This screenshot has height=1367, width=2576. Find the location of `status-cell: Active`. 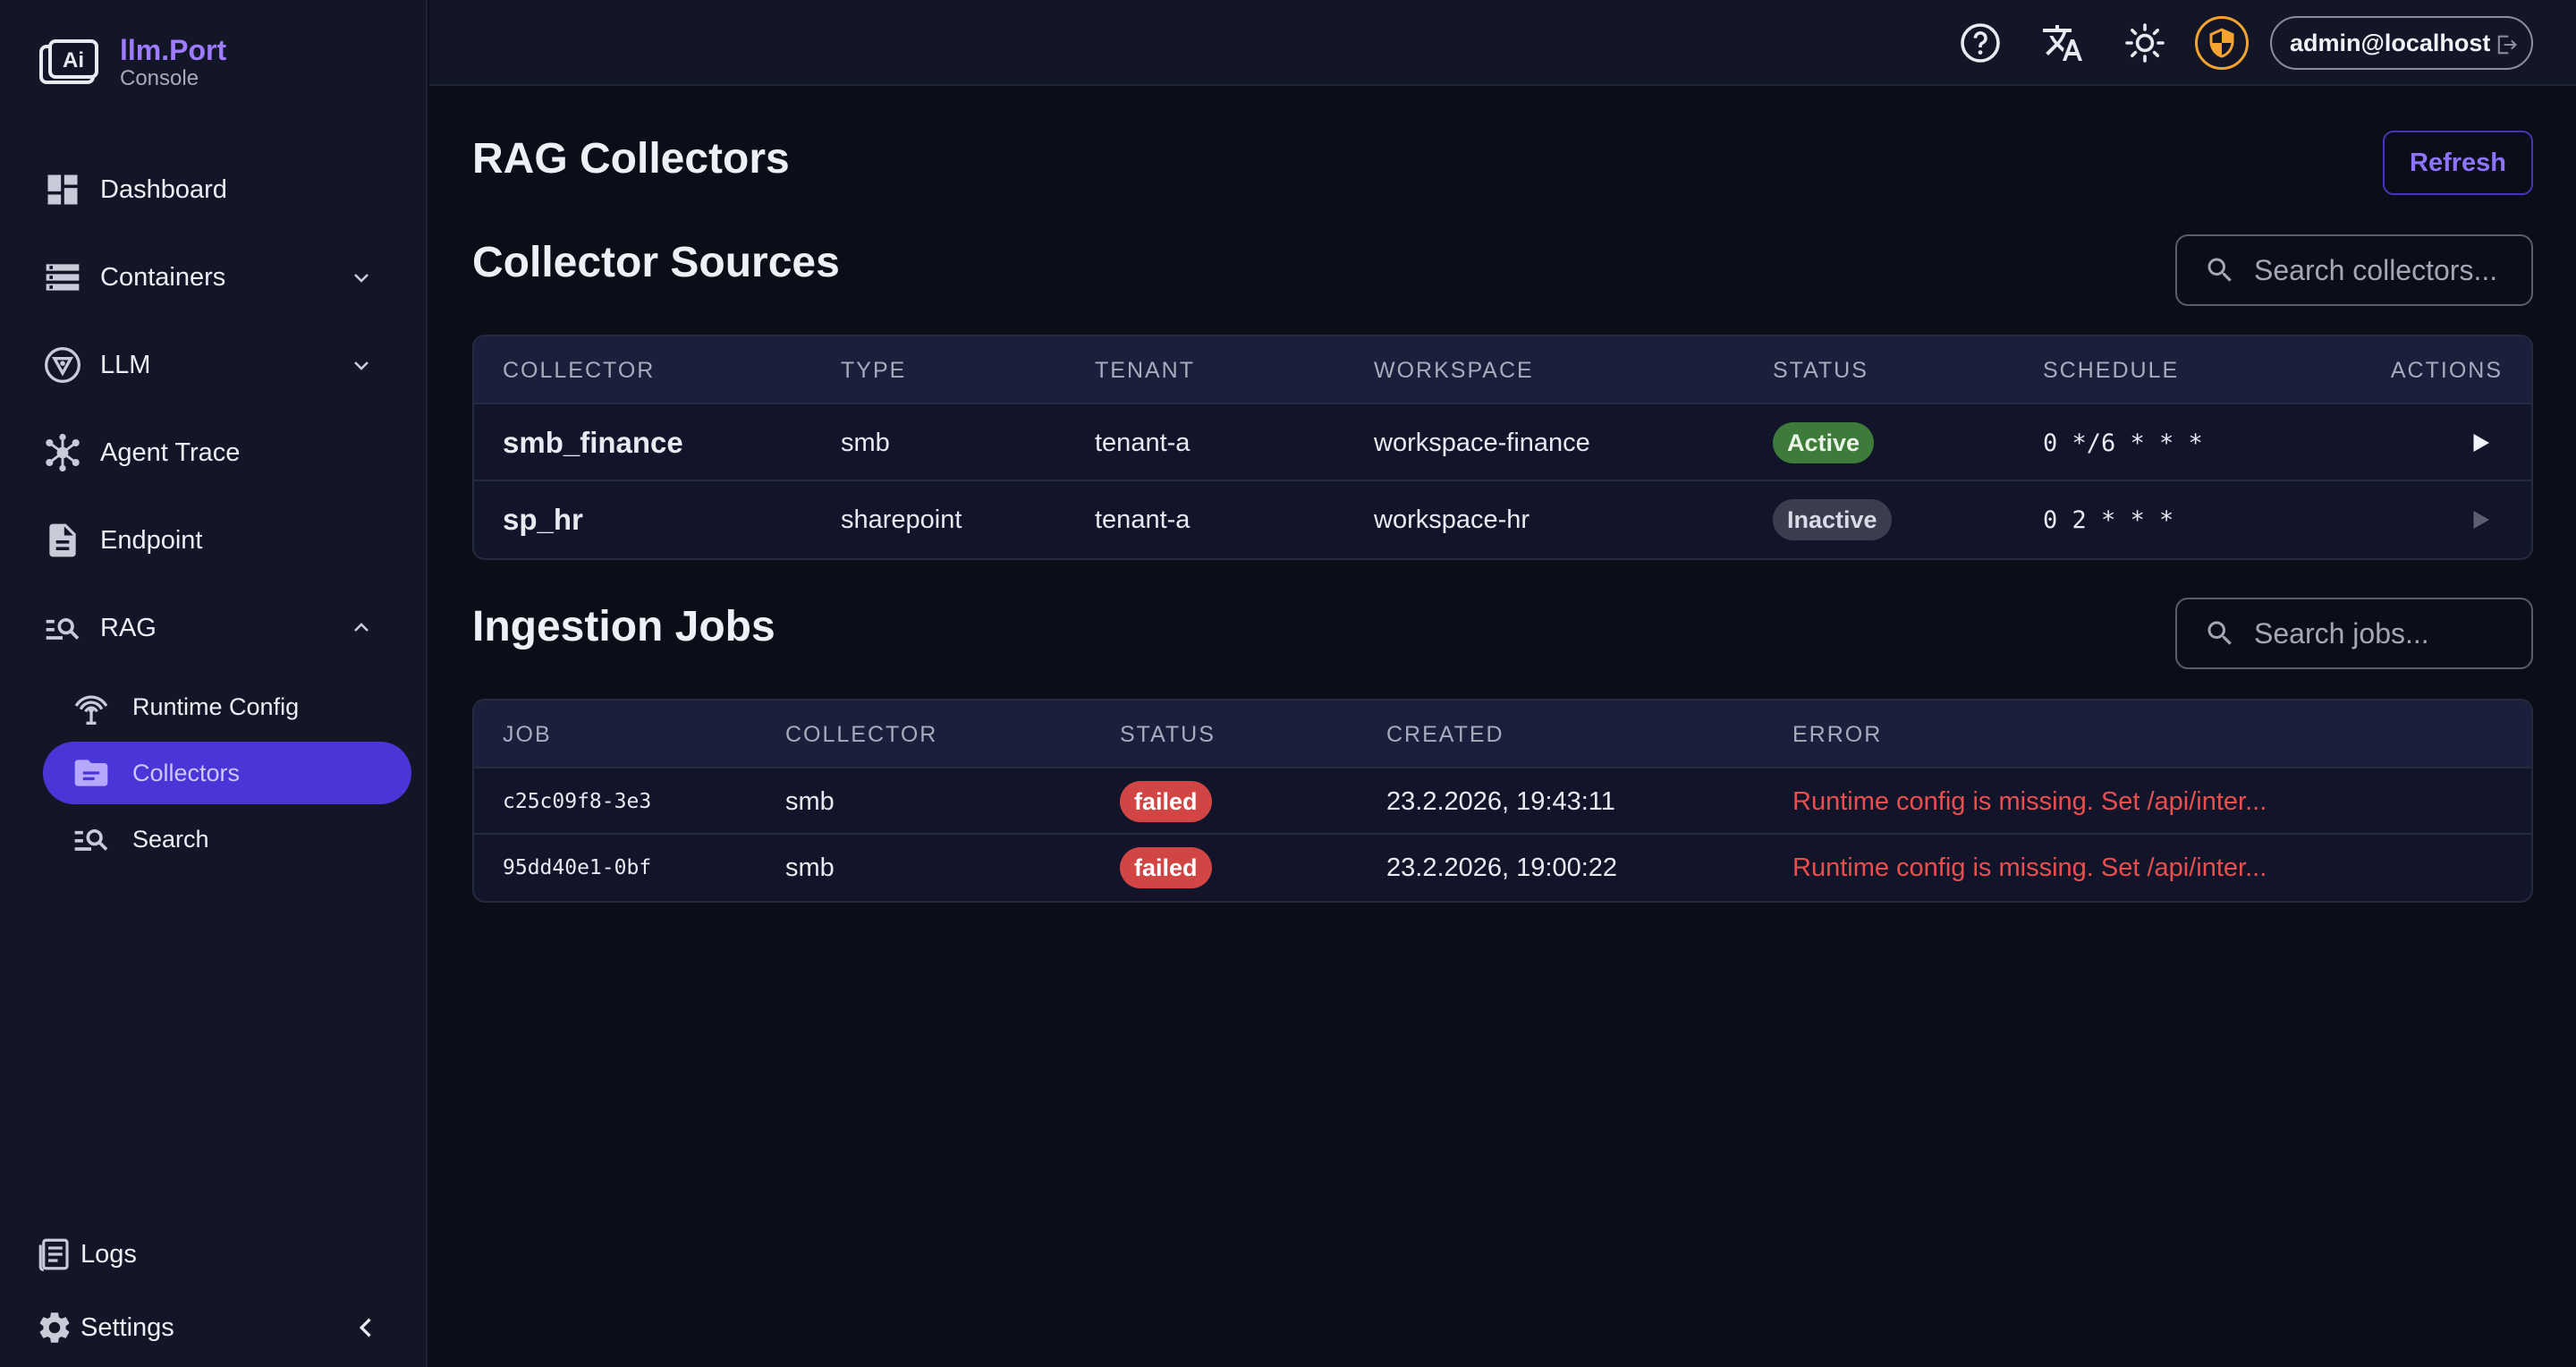

status-cell: Active is located at coordinates (1824, 442).